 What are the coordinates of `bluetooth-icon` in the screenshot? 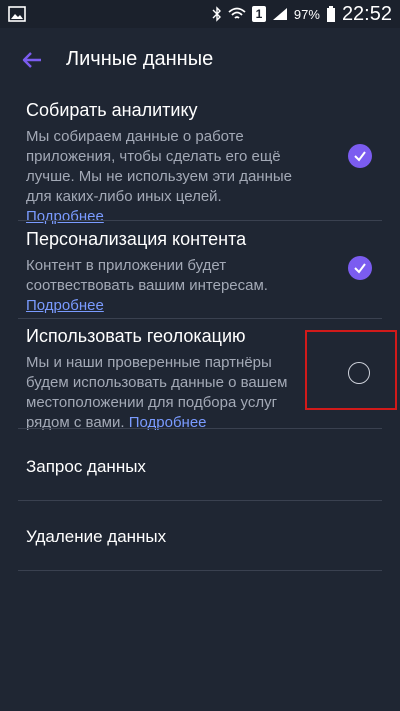 It's located at (216, 14).